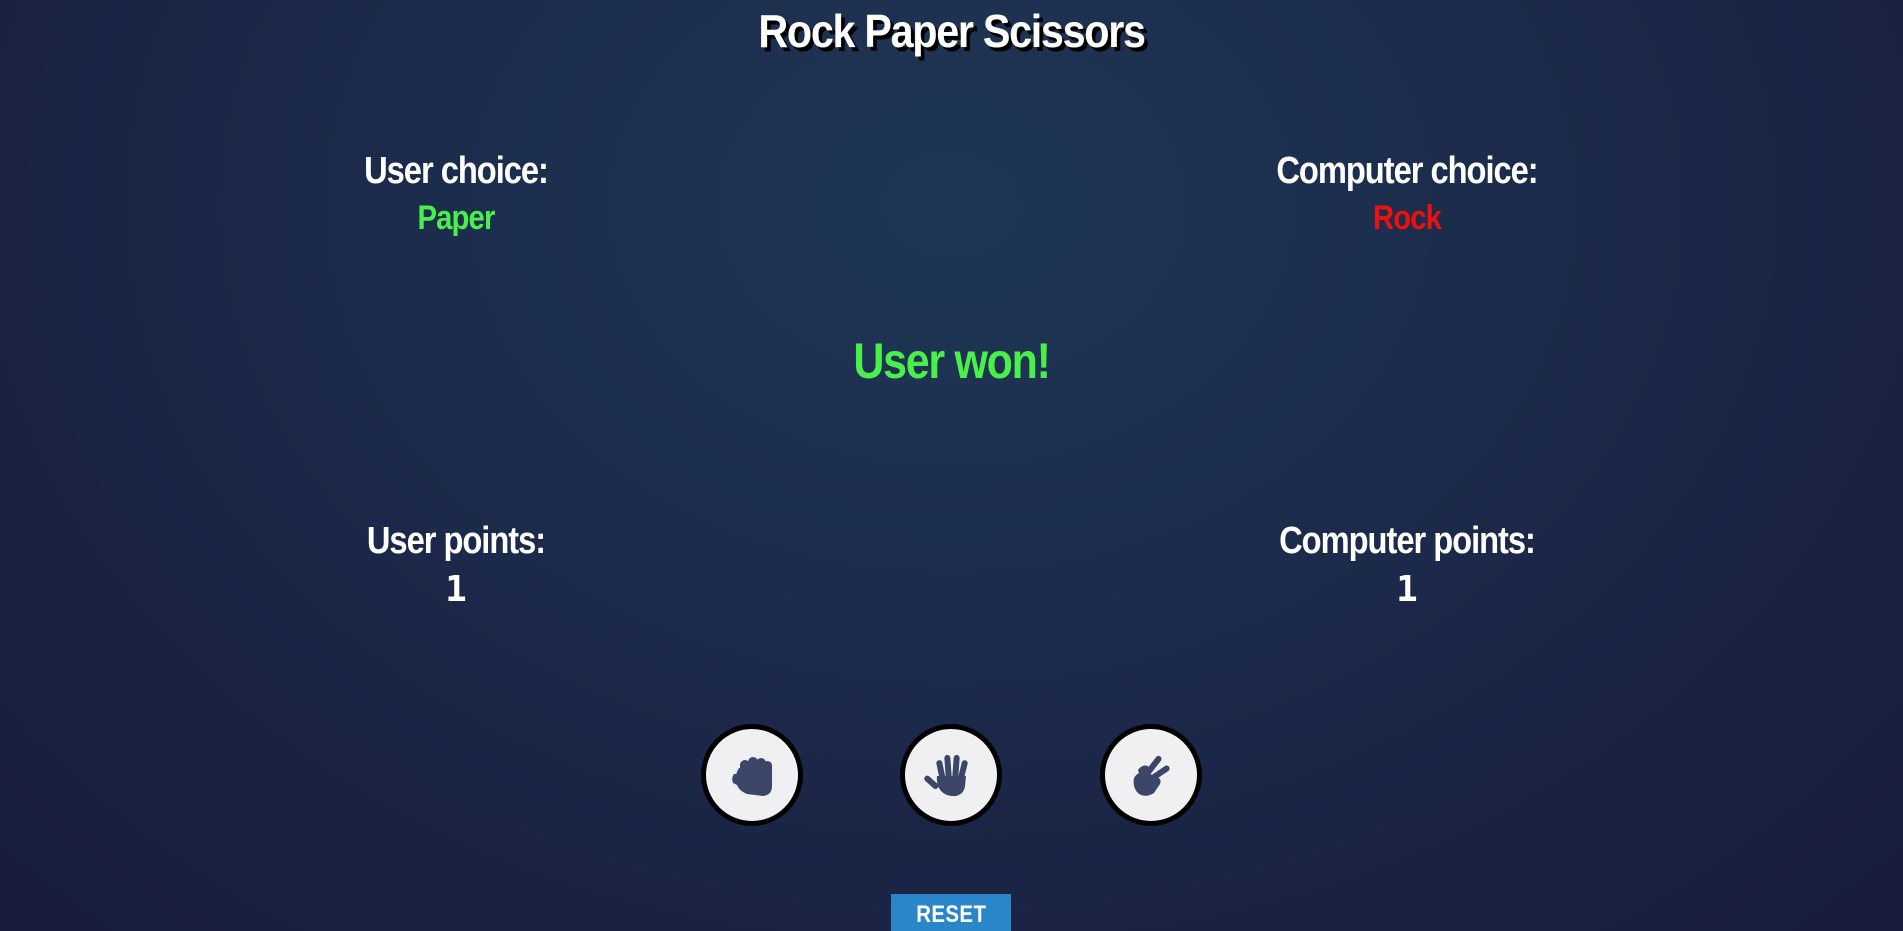 This screenshot has width=1903, height=931. Describe the element at coordinates (456, 589) in the screenshot. I see `user-points-value: 1` at that location.